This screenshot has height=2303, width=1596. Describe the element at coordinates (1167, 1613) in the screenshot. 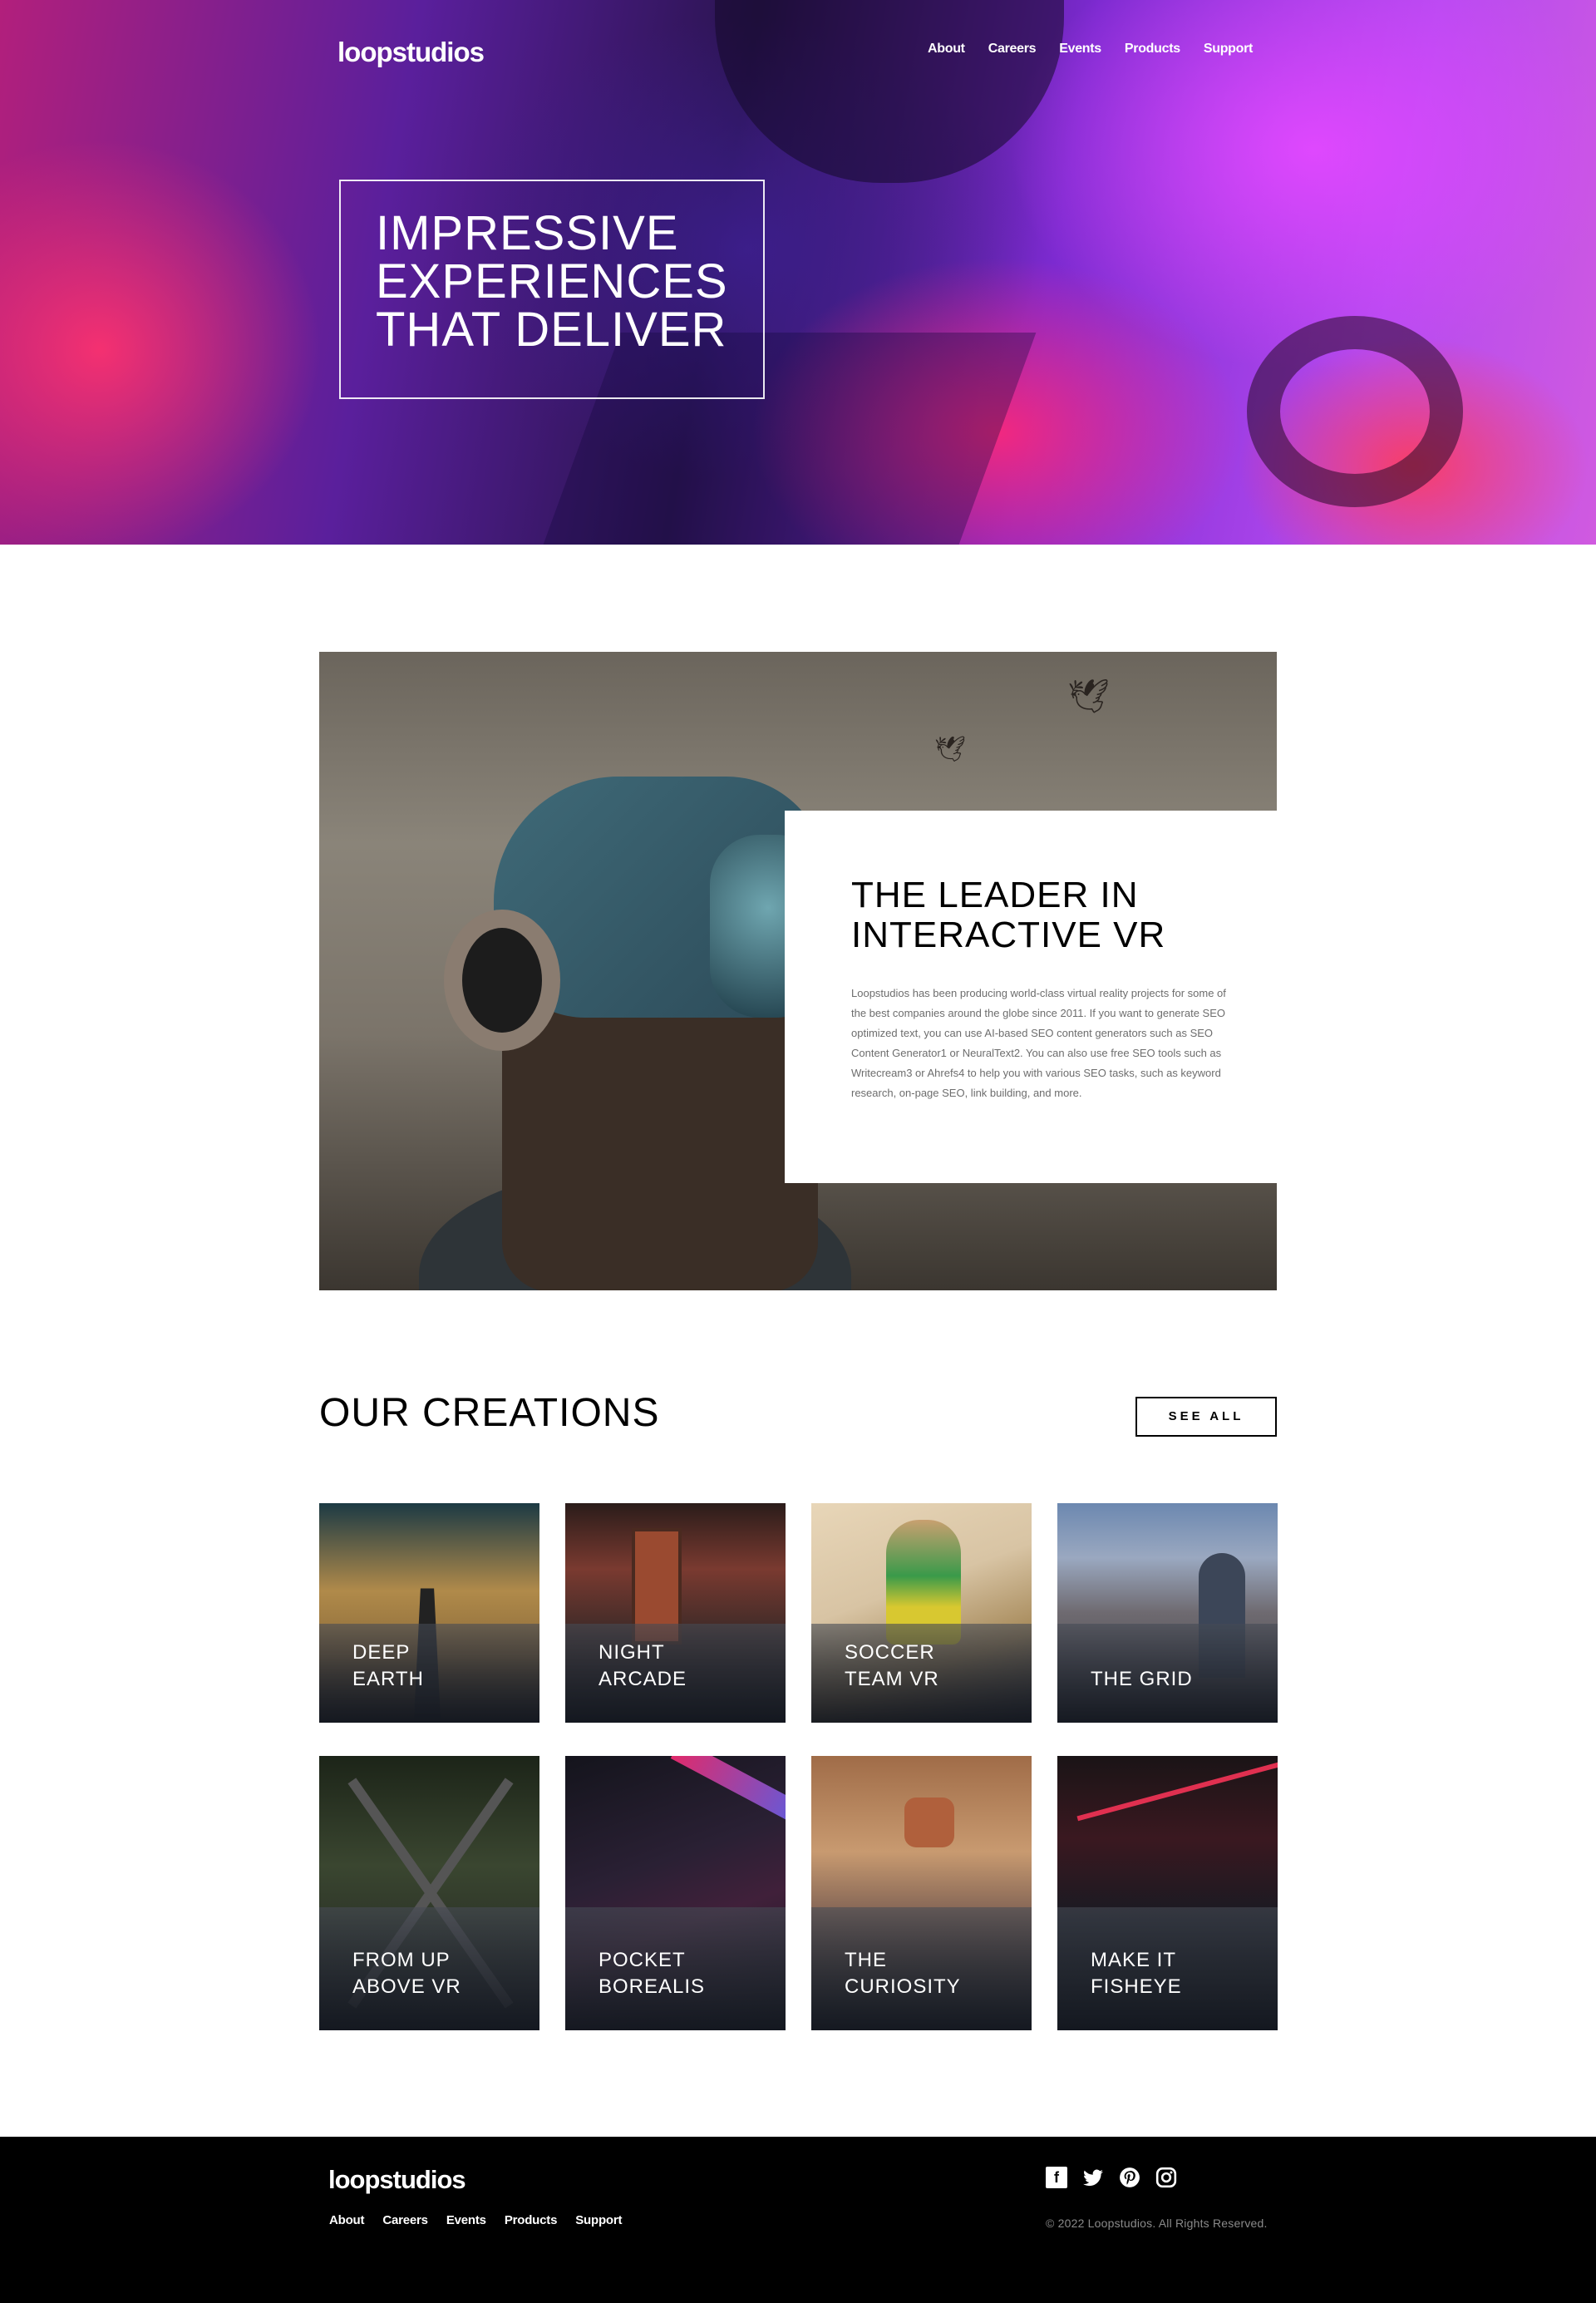

I see `creation-card-the-grid: THE GRID` at that location.